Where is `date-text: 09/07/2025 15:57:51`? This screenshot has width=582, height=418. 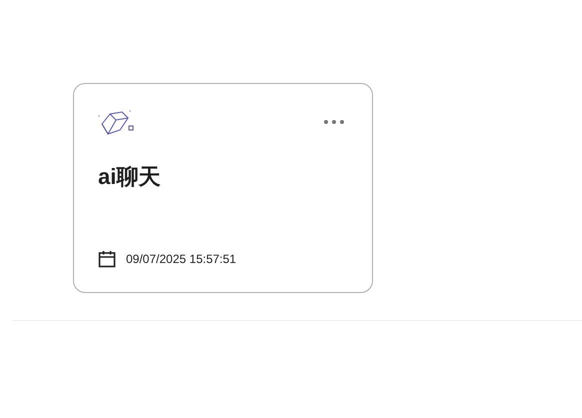 date-text: 09/07/2025 15:57:51 is located at coordinates (181, 259).